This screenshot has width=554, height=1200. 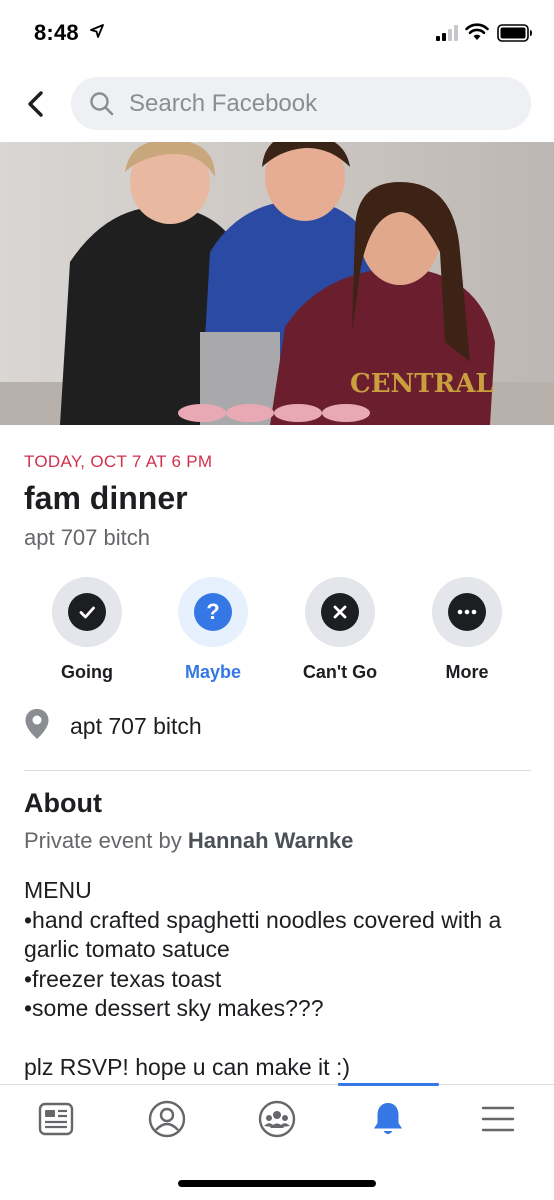 I want to click on tab-notifications, so click(x=388, y=1119).